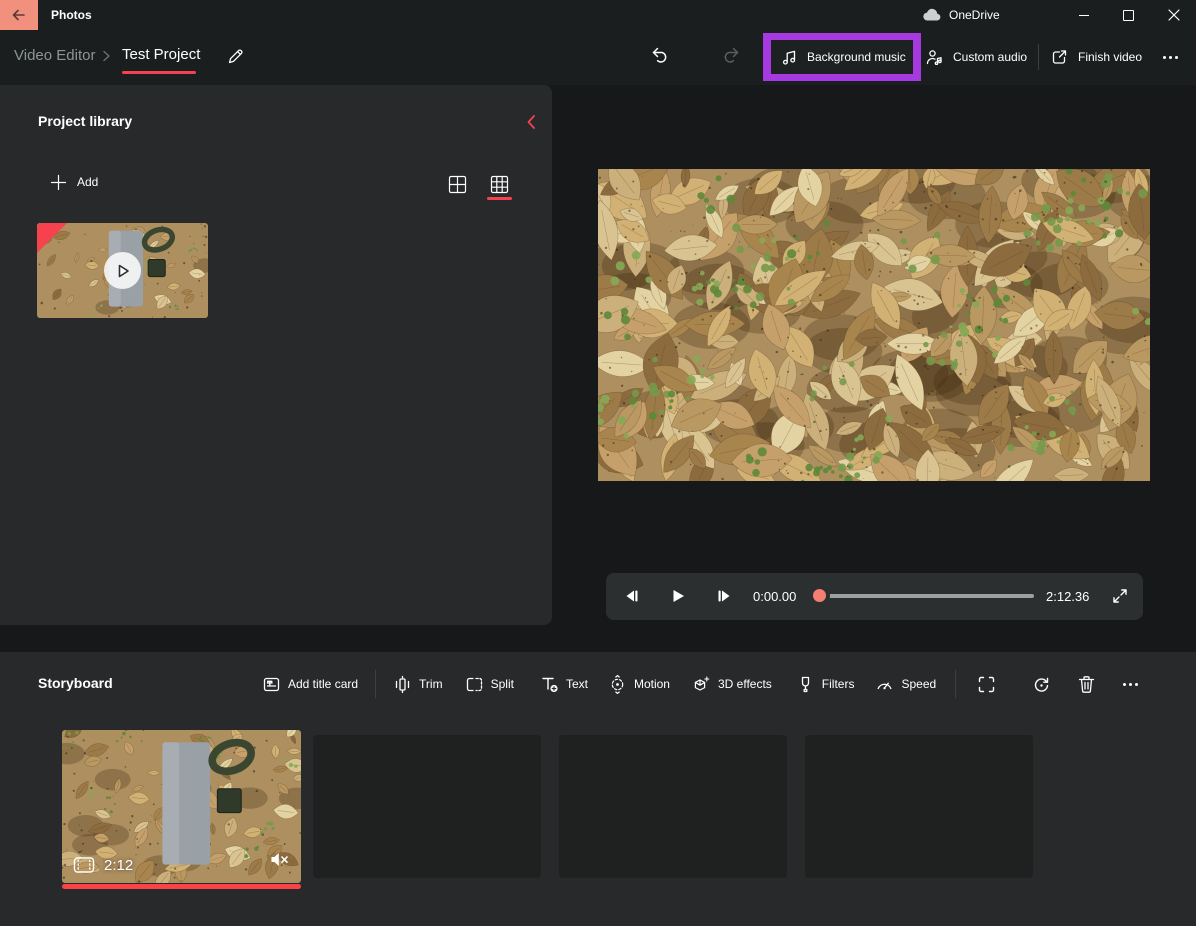  Describe the element at coordinates (418, 684) in the screenshot. I see `trim-button: Trim` at that location.